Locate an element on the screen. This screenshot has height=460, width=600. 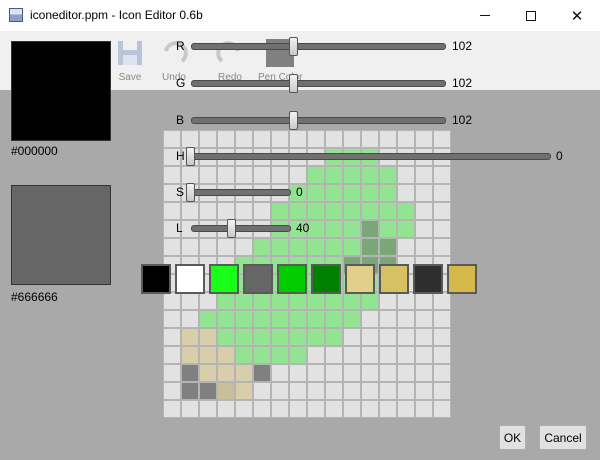
slider-thumb-hue is located at coordinates (190, 156).